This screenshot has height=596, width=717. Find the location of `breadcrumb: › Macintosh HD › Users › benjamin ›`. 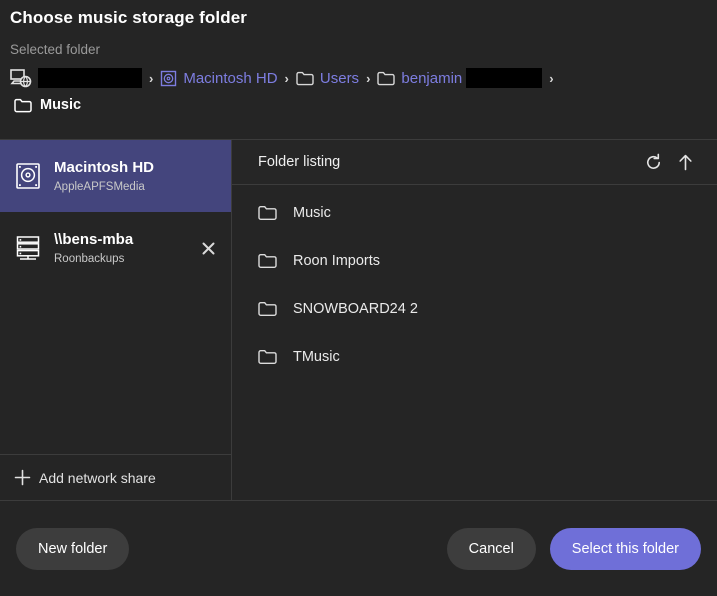

breadcrumb: › Macintosh HD › Users › benjamin › is located at coordinates (358, 74).